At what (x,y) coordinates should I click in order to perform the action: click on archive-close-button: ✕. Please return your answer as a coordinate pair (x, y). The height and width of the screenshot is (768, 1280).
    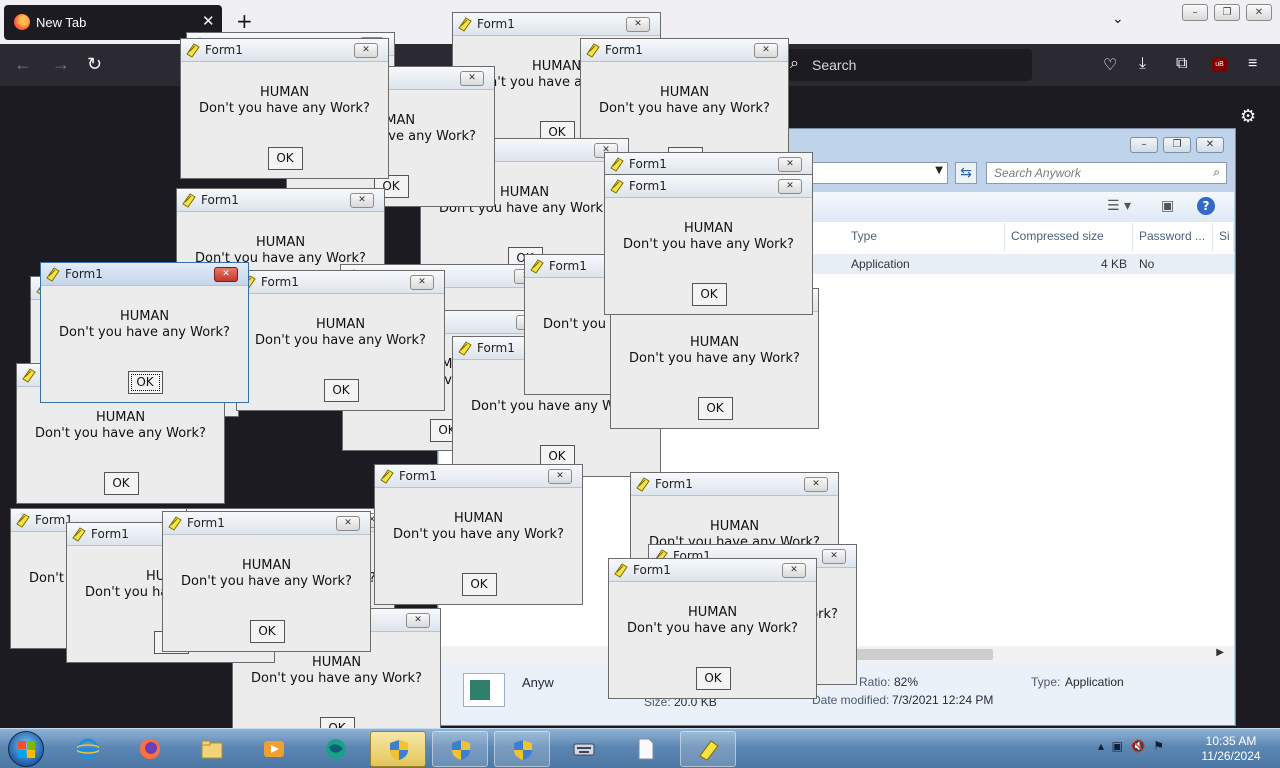
    Looking at the image, I should click on (1210, 145).